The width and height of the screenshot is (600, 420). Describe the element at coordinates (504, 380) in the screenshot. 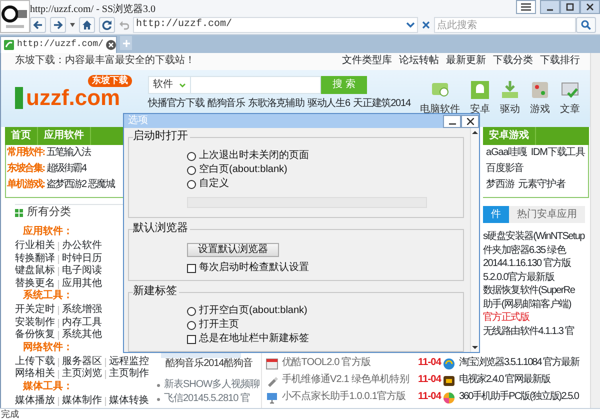

I see `app-link: 电视家2.4.0 官网最新版` at that location.